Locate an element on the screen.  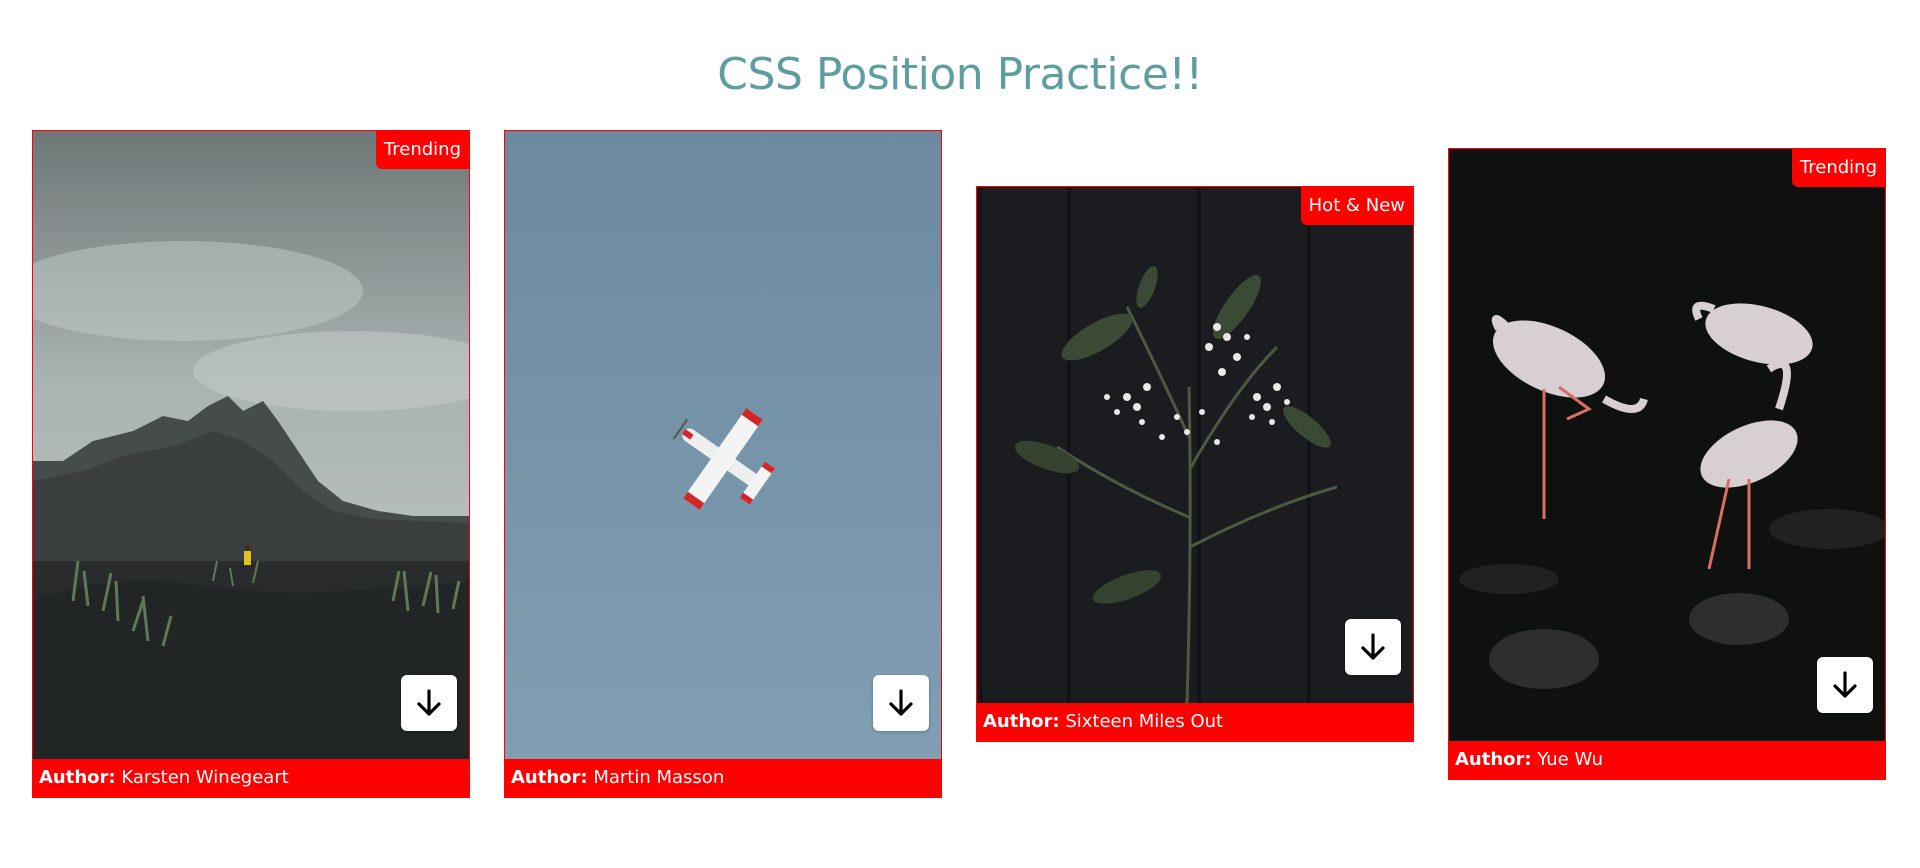
author-caption: Author: Yue Wu is located at coordinates (1667, 760).